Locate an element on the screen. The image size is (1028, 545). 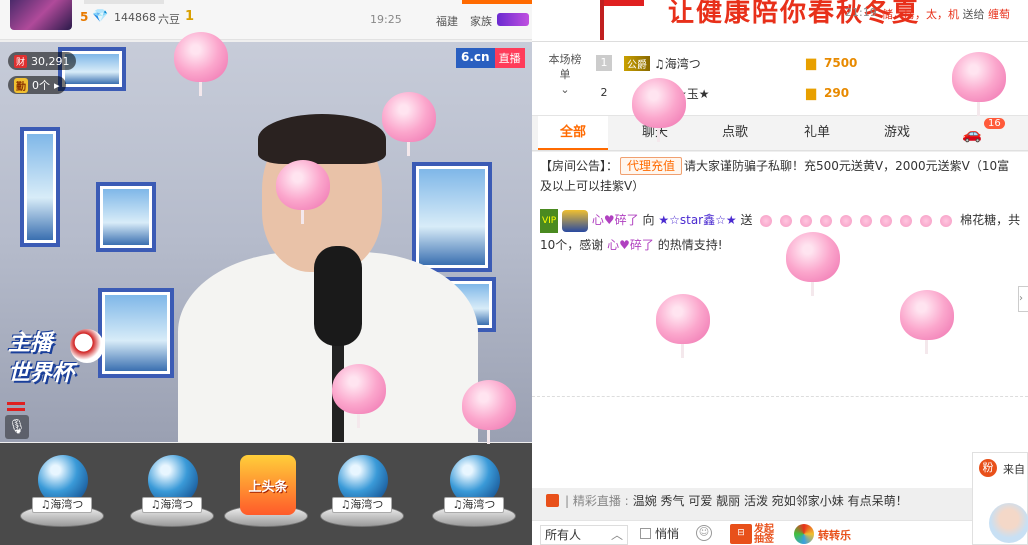
wealth-badge: 财 30,291 is located at coordinates (42, 61).